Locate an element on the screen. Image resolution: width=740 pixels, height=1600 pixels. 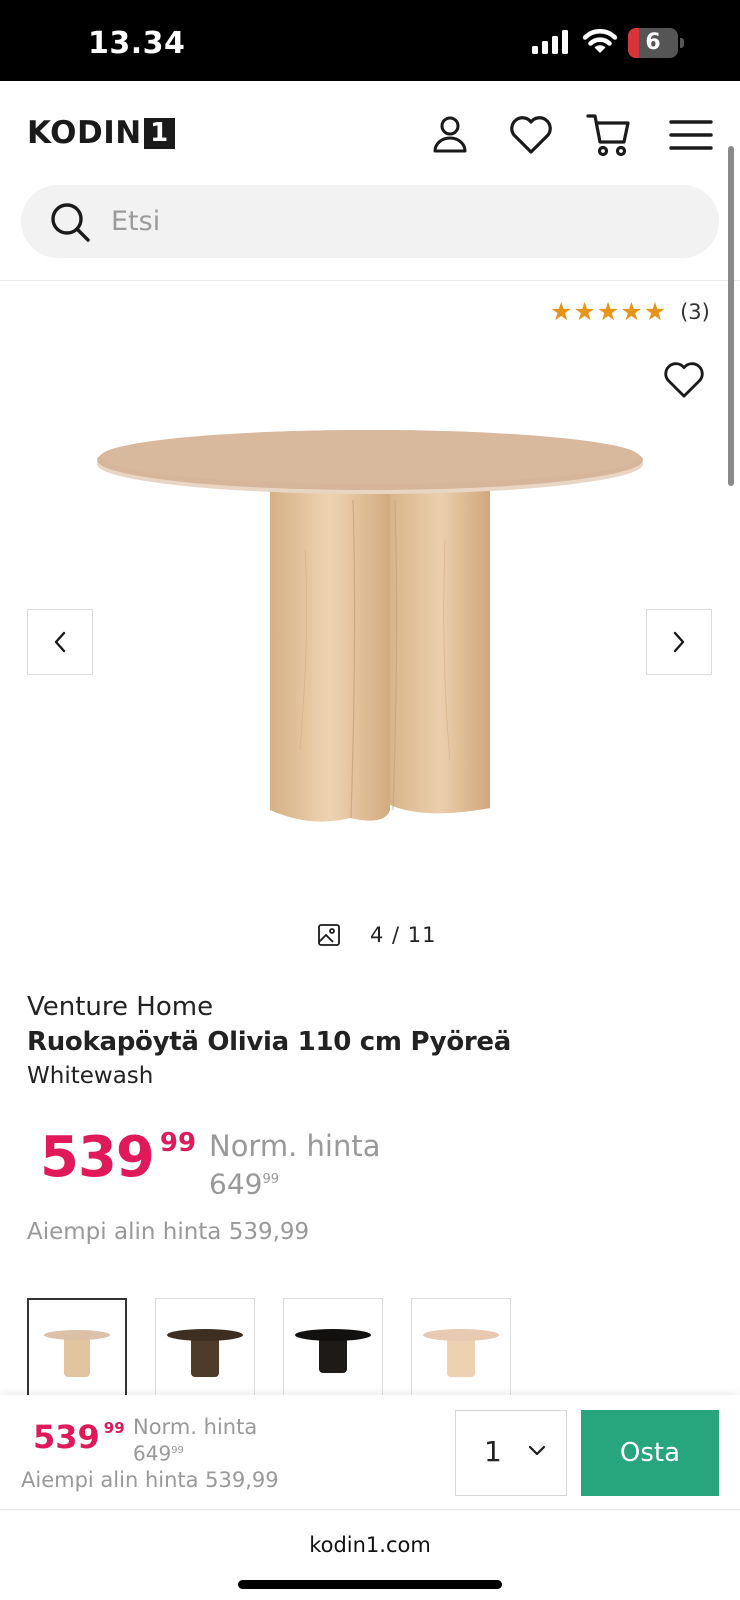
status-time: 13.34 is located at coordinates (137, 43).